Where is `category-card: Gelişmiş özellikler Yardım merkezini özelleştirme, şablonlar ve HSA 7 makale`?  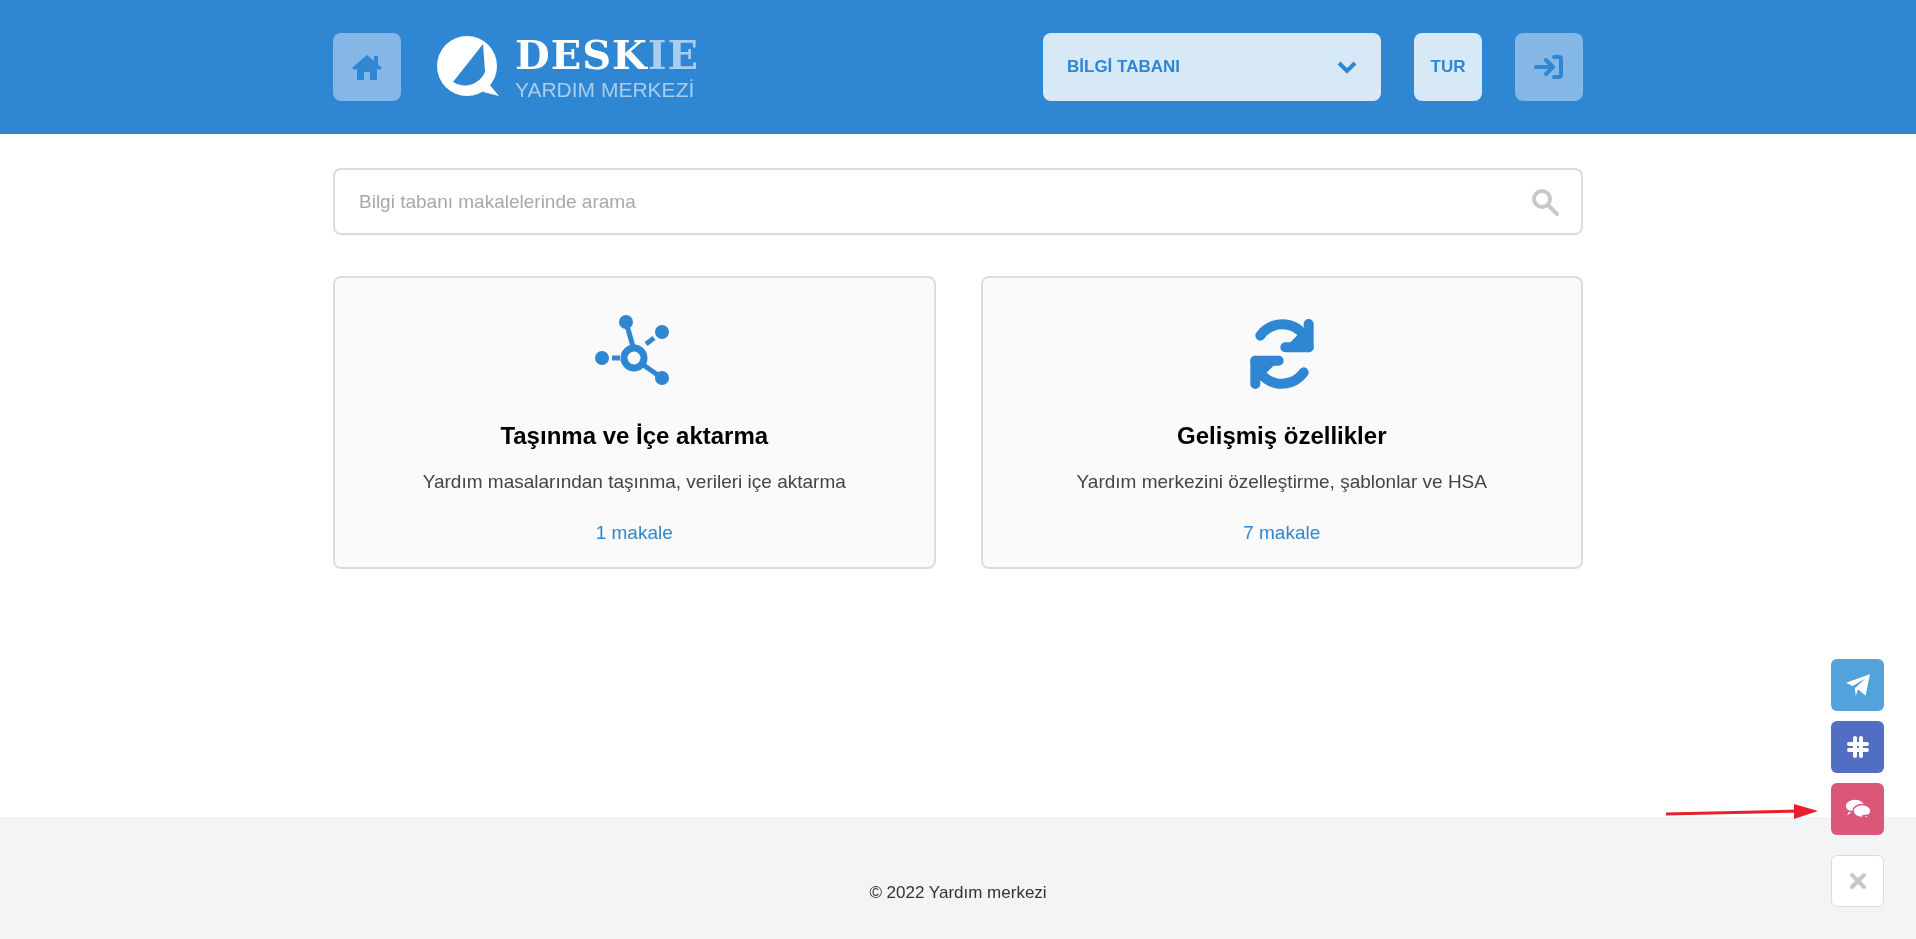
category-card: Gelişmiş özellikler Yardım merkezini özelleştirme, şablonlar ve HSA 7 makale is located at coordinates (1281, 422).